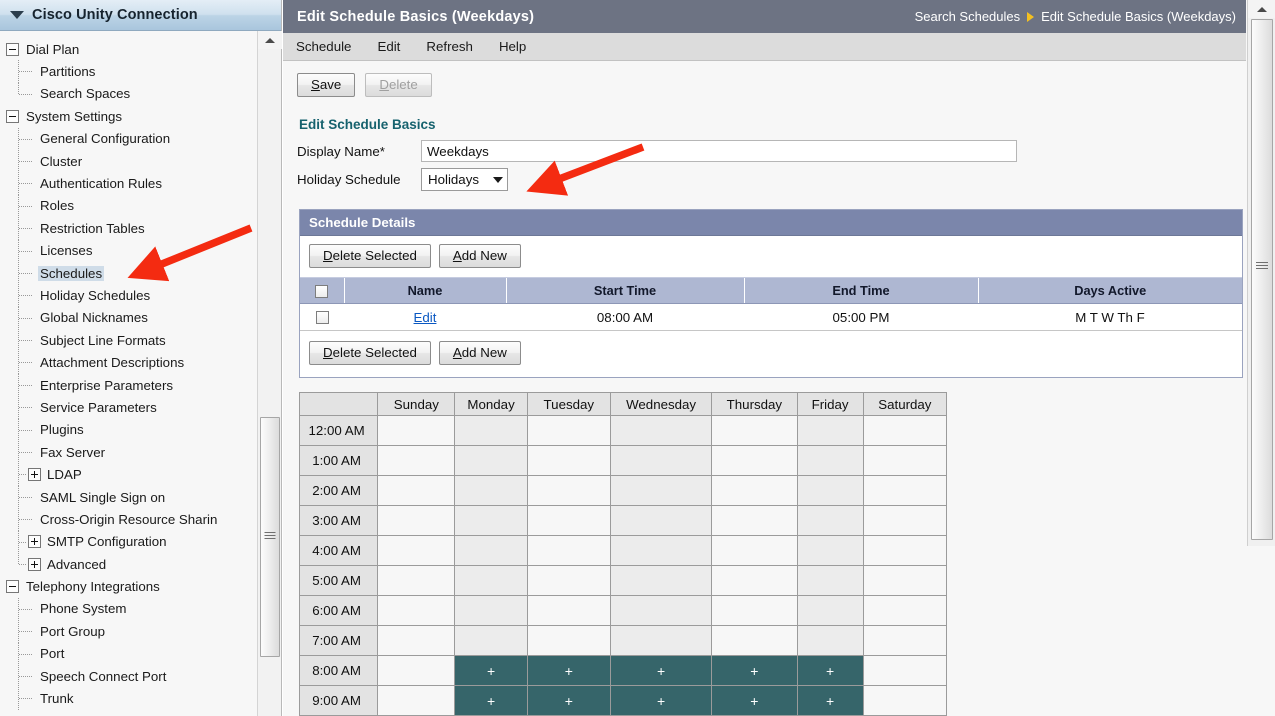 The image size is (1275, 716). Describe the element at coordinates (129, 475) in the screenshot. I see `sidebar-item-ldap: LDAP` at that location.